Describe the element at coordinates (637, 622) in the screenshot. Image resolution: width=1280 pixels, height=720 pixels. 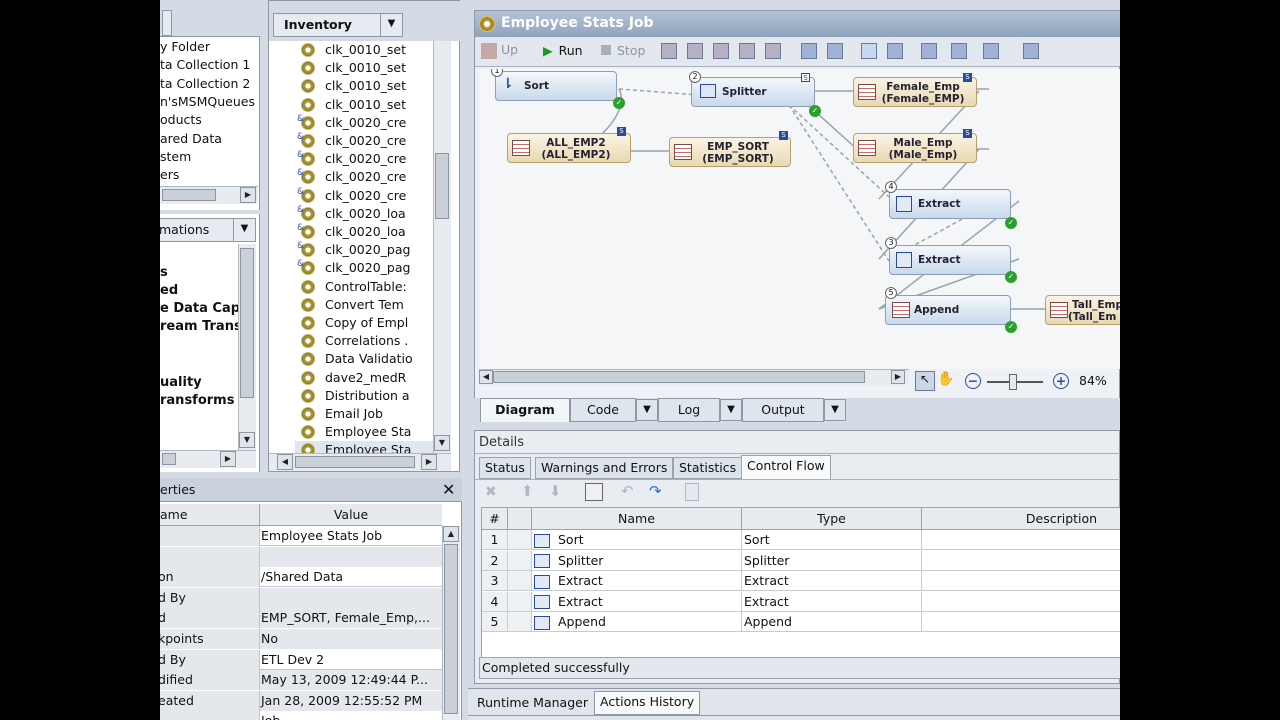
I see `table-row-name: Append` at that location.